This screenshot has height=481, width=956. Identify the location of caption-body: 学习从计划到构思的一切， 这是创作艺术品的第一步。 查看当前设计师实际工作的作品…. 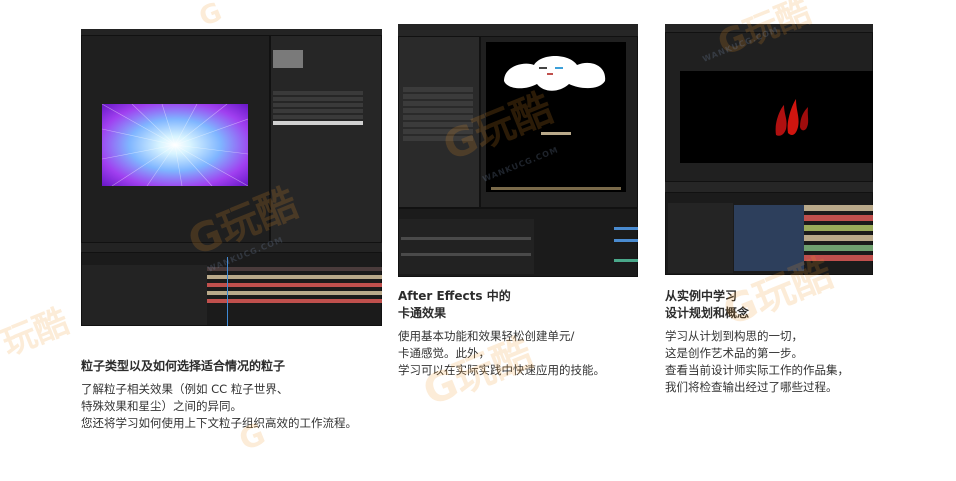
(757, 361).